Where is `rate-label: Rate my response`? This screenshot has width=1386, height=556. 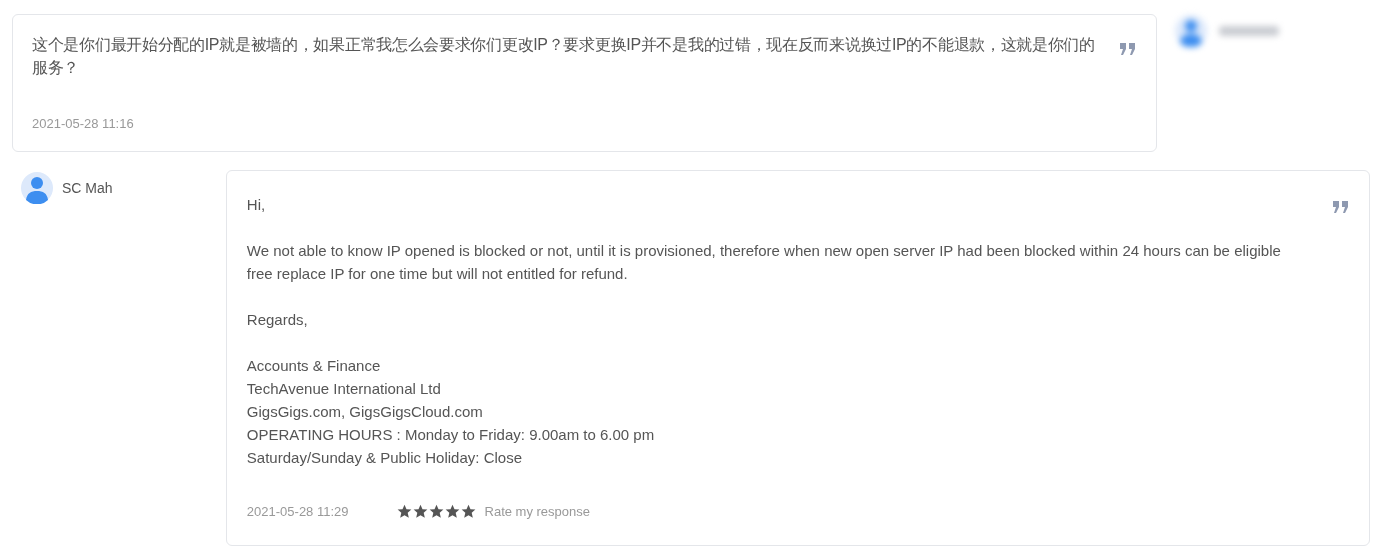 rate-label: Rate my response is located at coordinates (537, 511).